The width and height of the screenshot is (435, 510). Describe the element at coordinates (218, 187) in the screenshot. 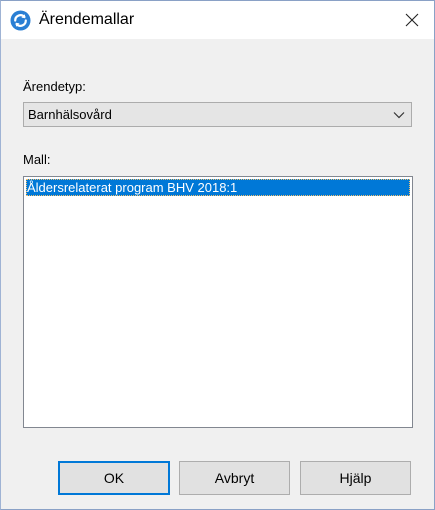

I see `list-item: Åldersrelaterat program BHV 2018:1` at that location.